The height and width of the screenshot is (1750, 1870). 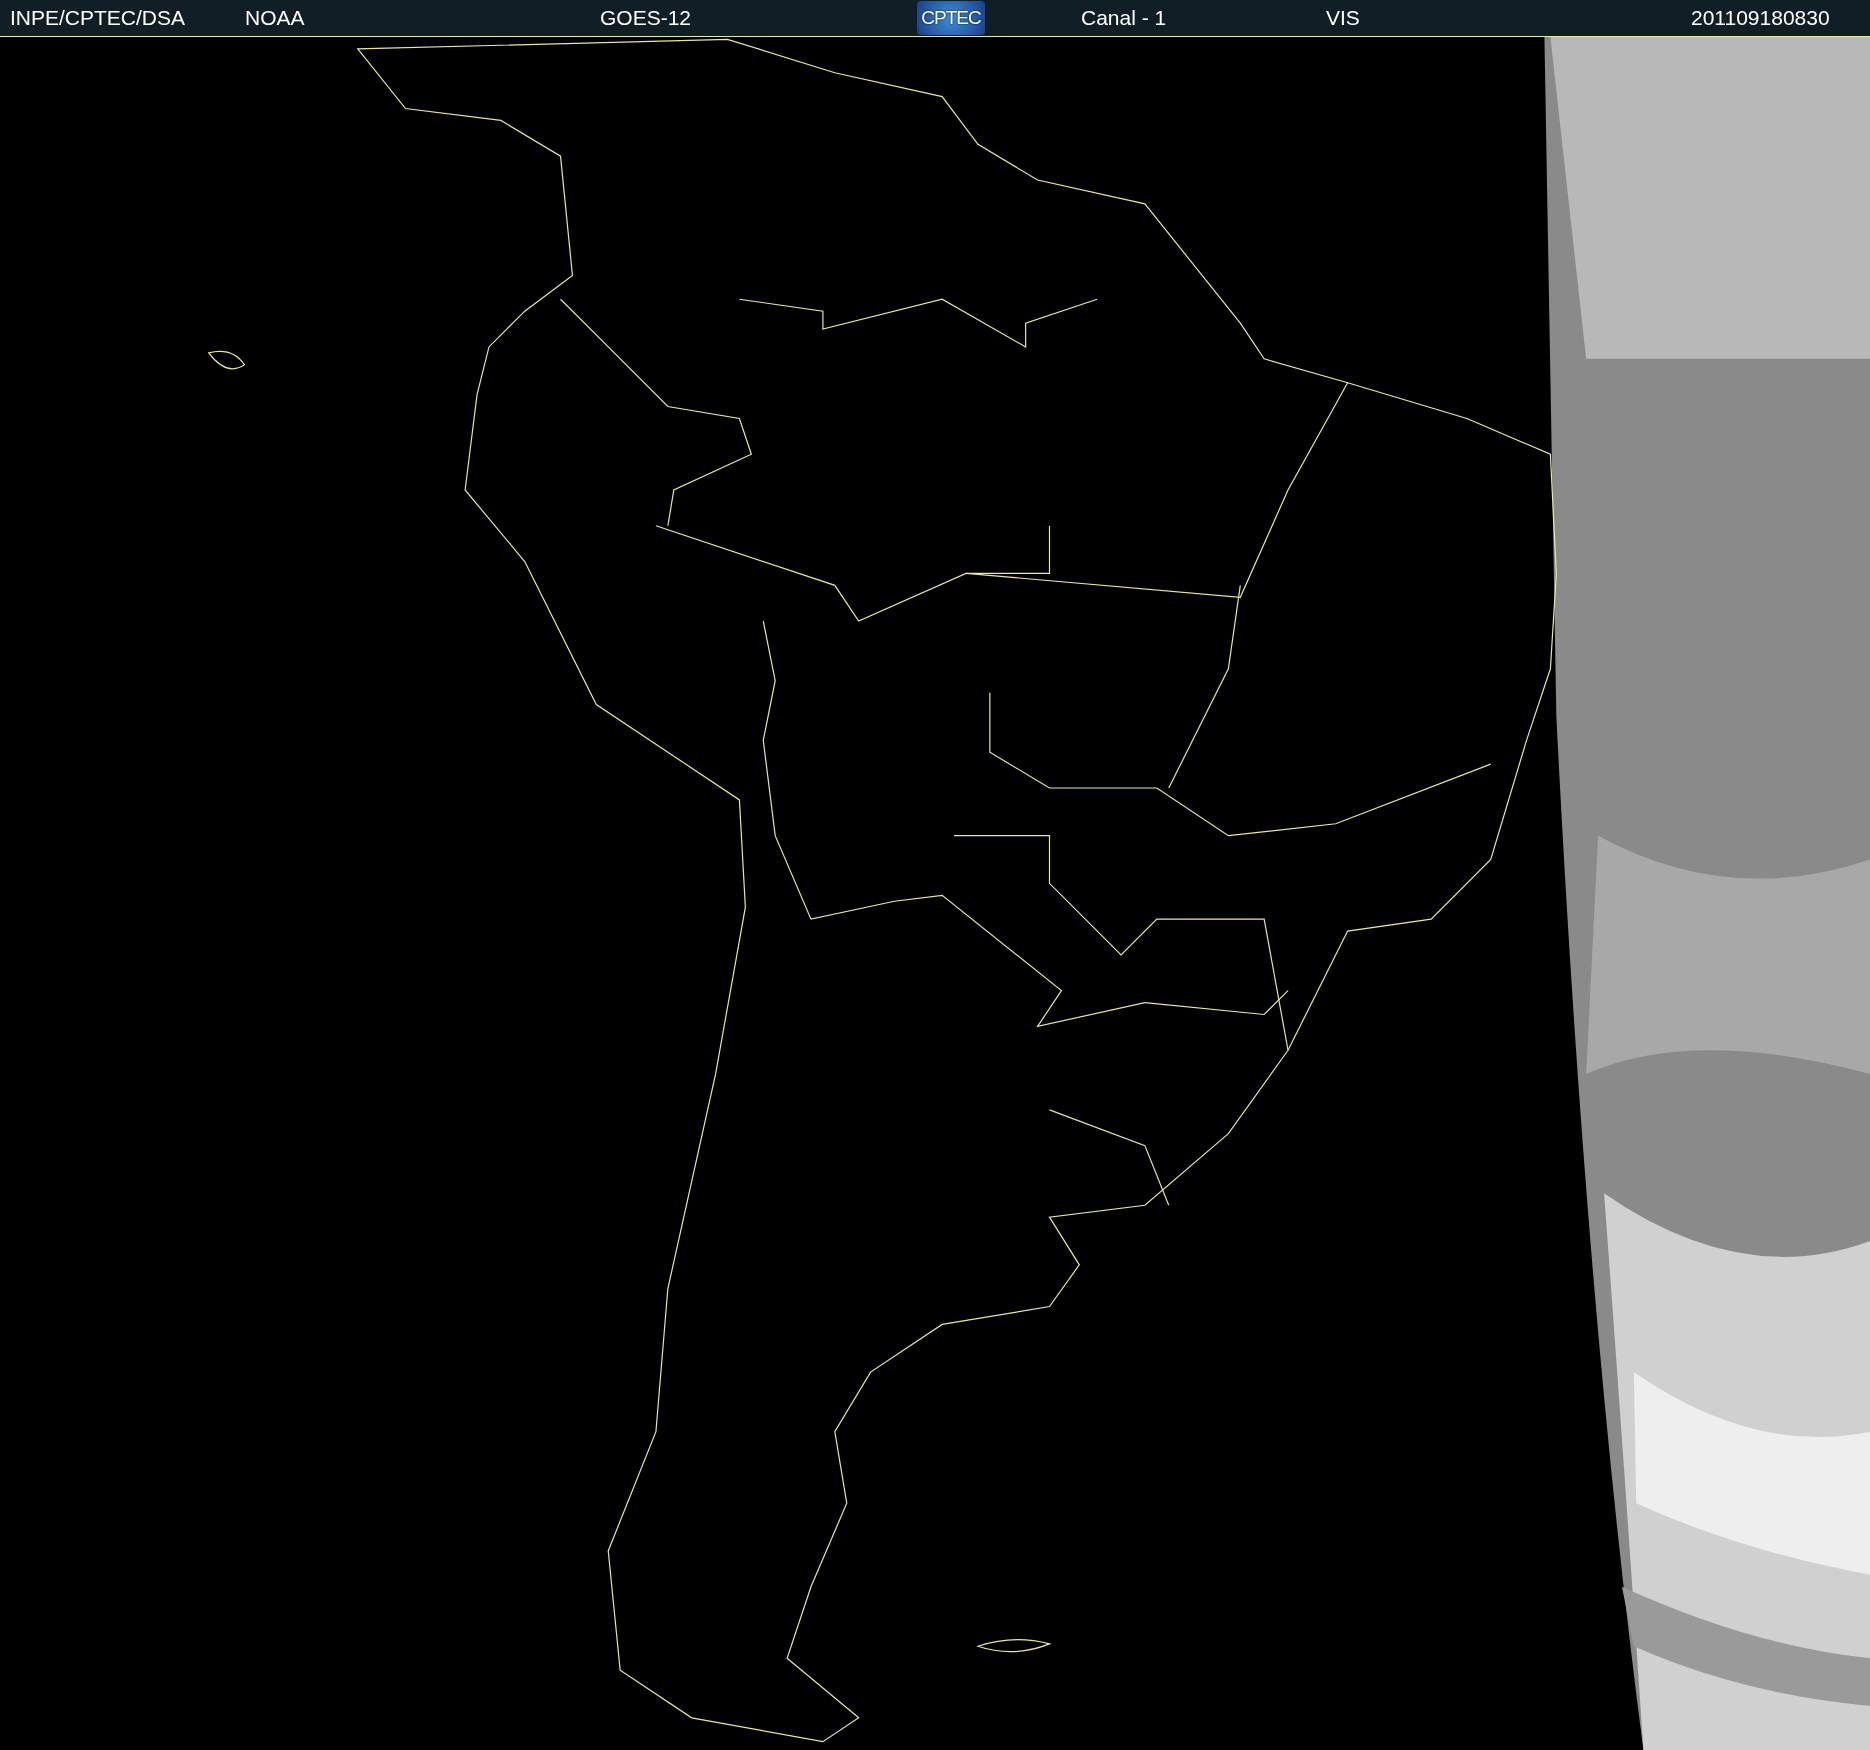 What do you see at coordinates (98, 18) in the screenshot?
I see `header-label: INPE/CPTEC/DSA` at bounding box center [98, 18].